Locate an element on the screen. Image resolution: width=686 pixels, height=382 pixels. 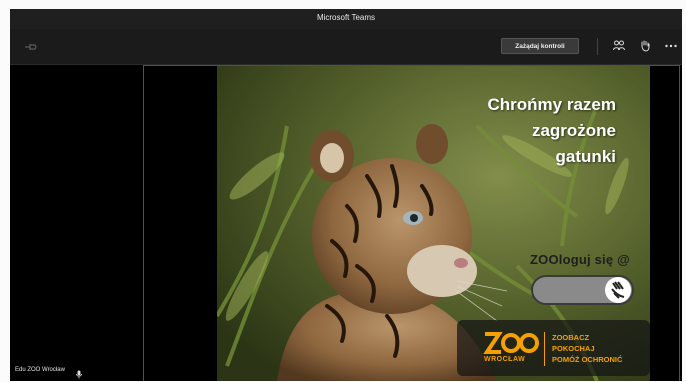
window-title: Microsoft Teams is located at coordinates (346, 17).